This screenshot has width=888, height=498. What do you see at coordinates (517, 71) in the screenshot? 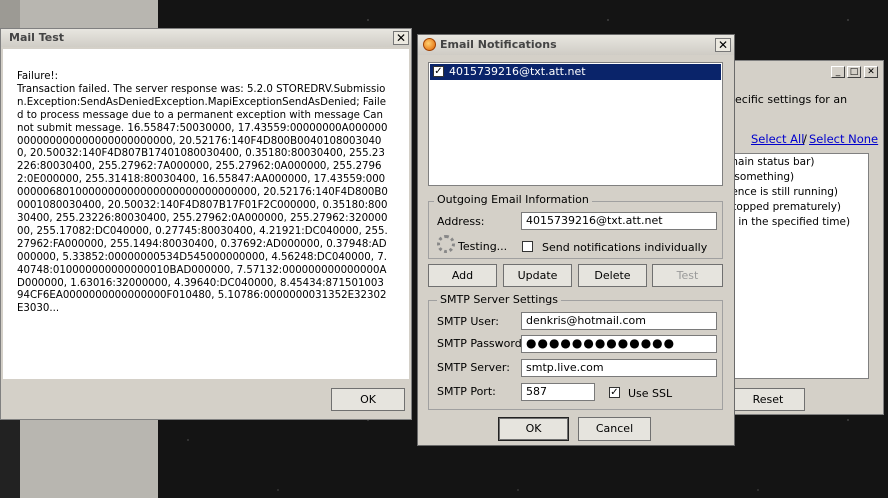
I see `recipient-address: 4015739216@txt.att.net` at bounding box center [517, 71].